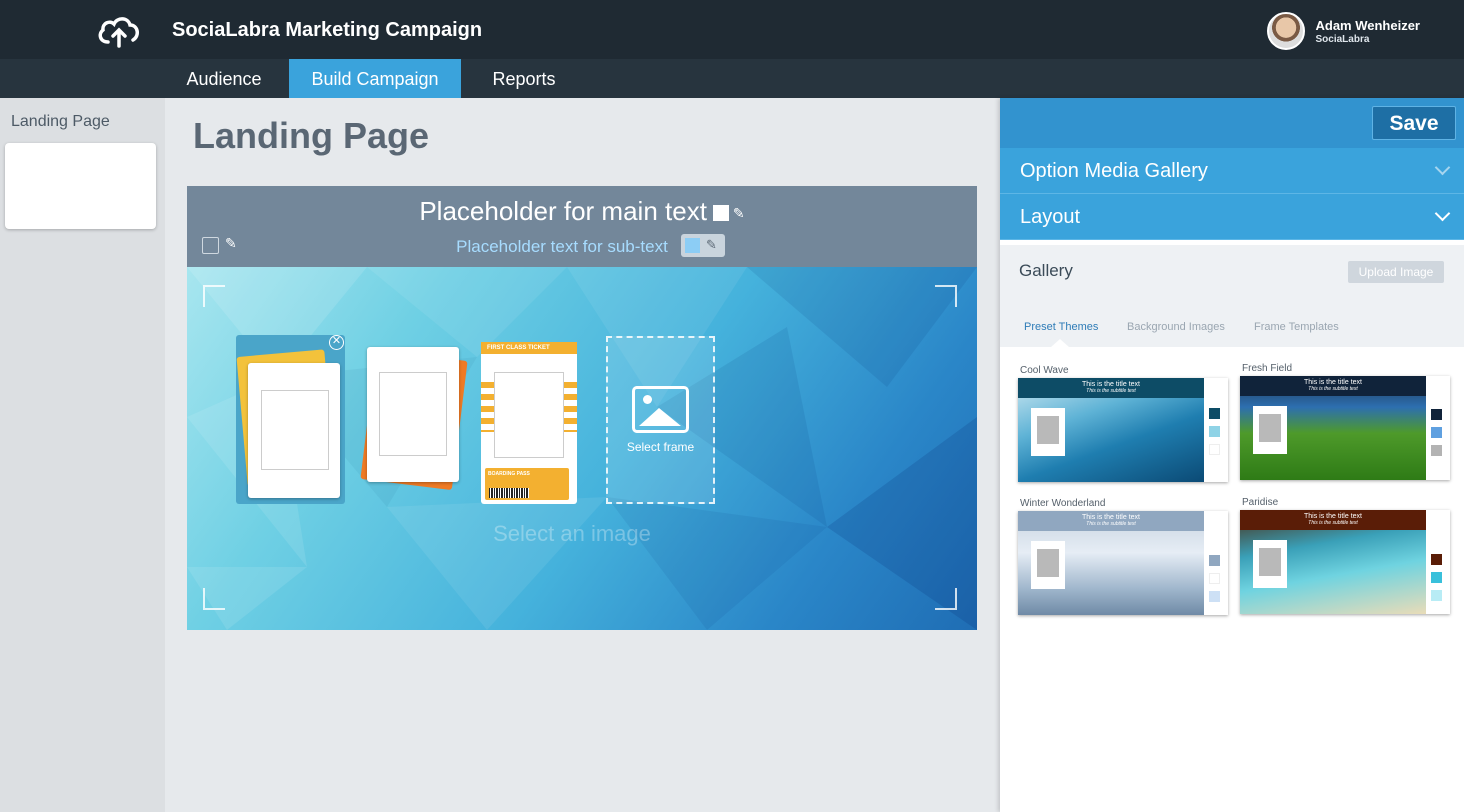  I want to click on frame-option-orange-polaroid, so click(414, 415).